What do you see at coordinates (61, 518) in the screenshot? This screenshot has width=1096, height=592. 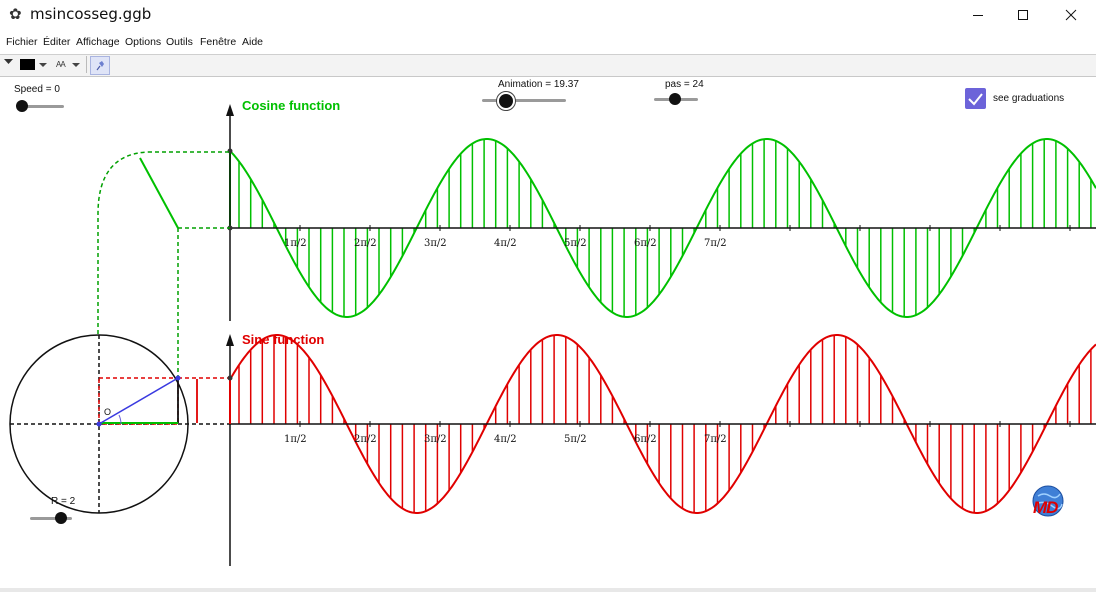 I see `radius-slider-knob` at bounding box center [61, 518].